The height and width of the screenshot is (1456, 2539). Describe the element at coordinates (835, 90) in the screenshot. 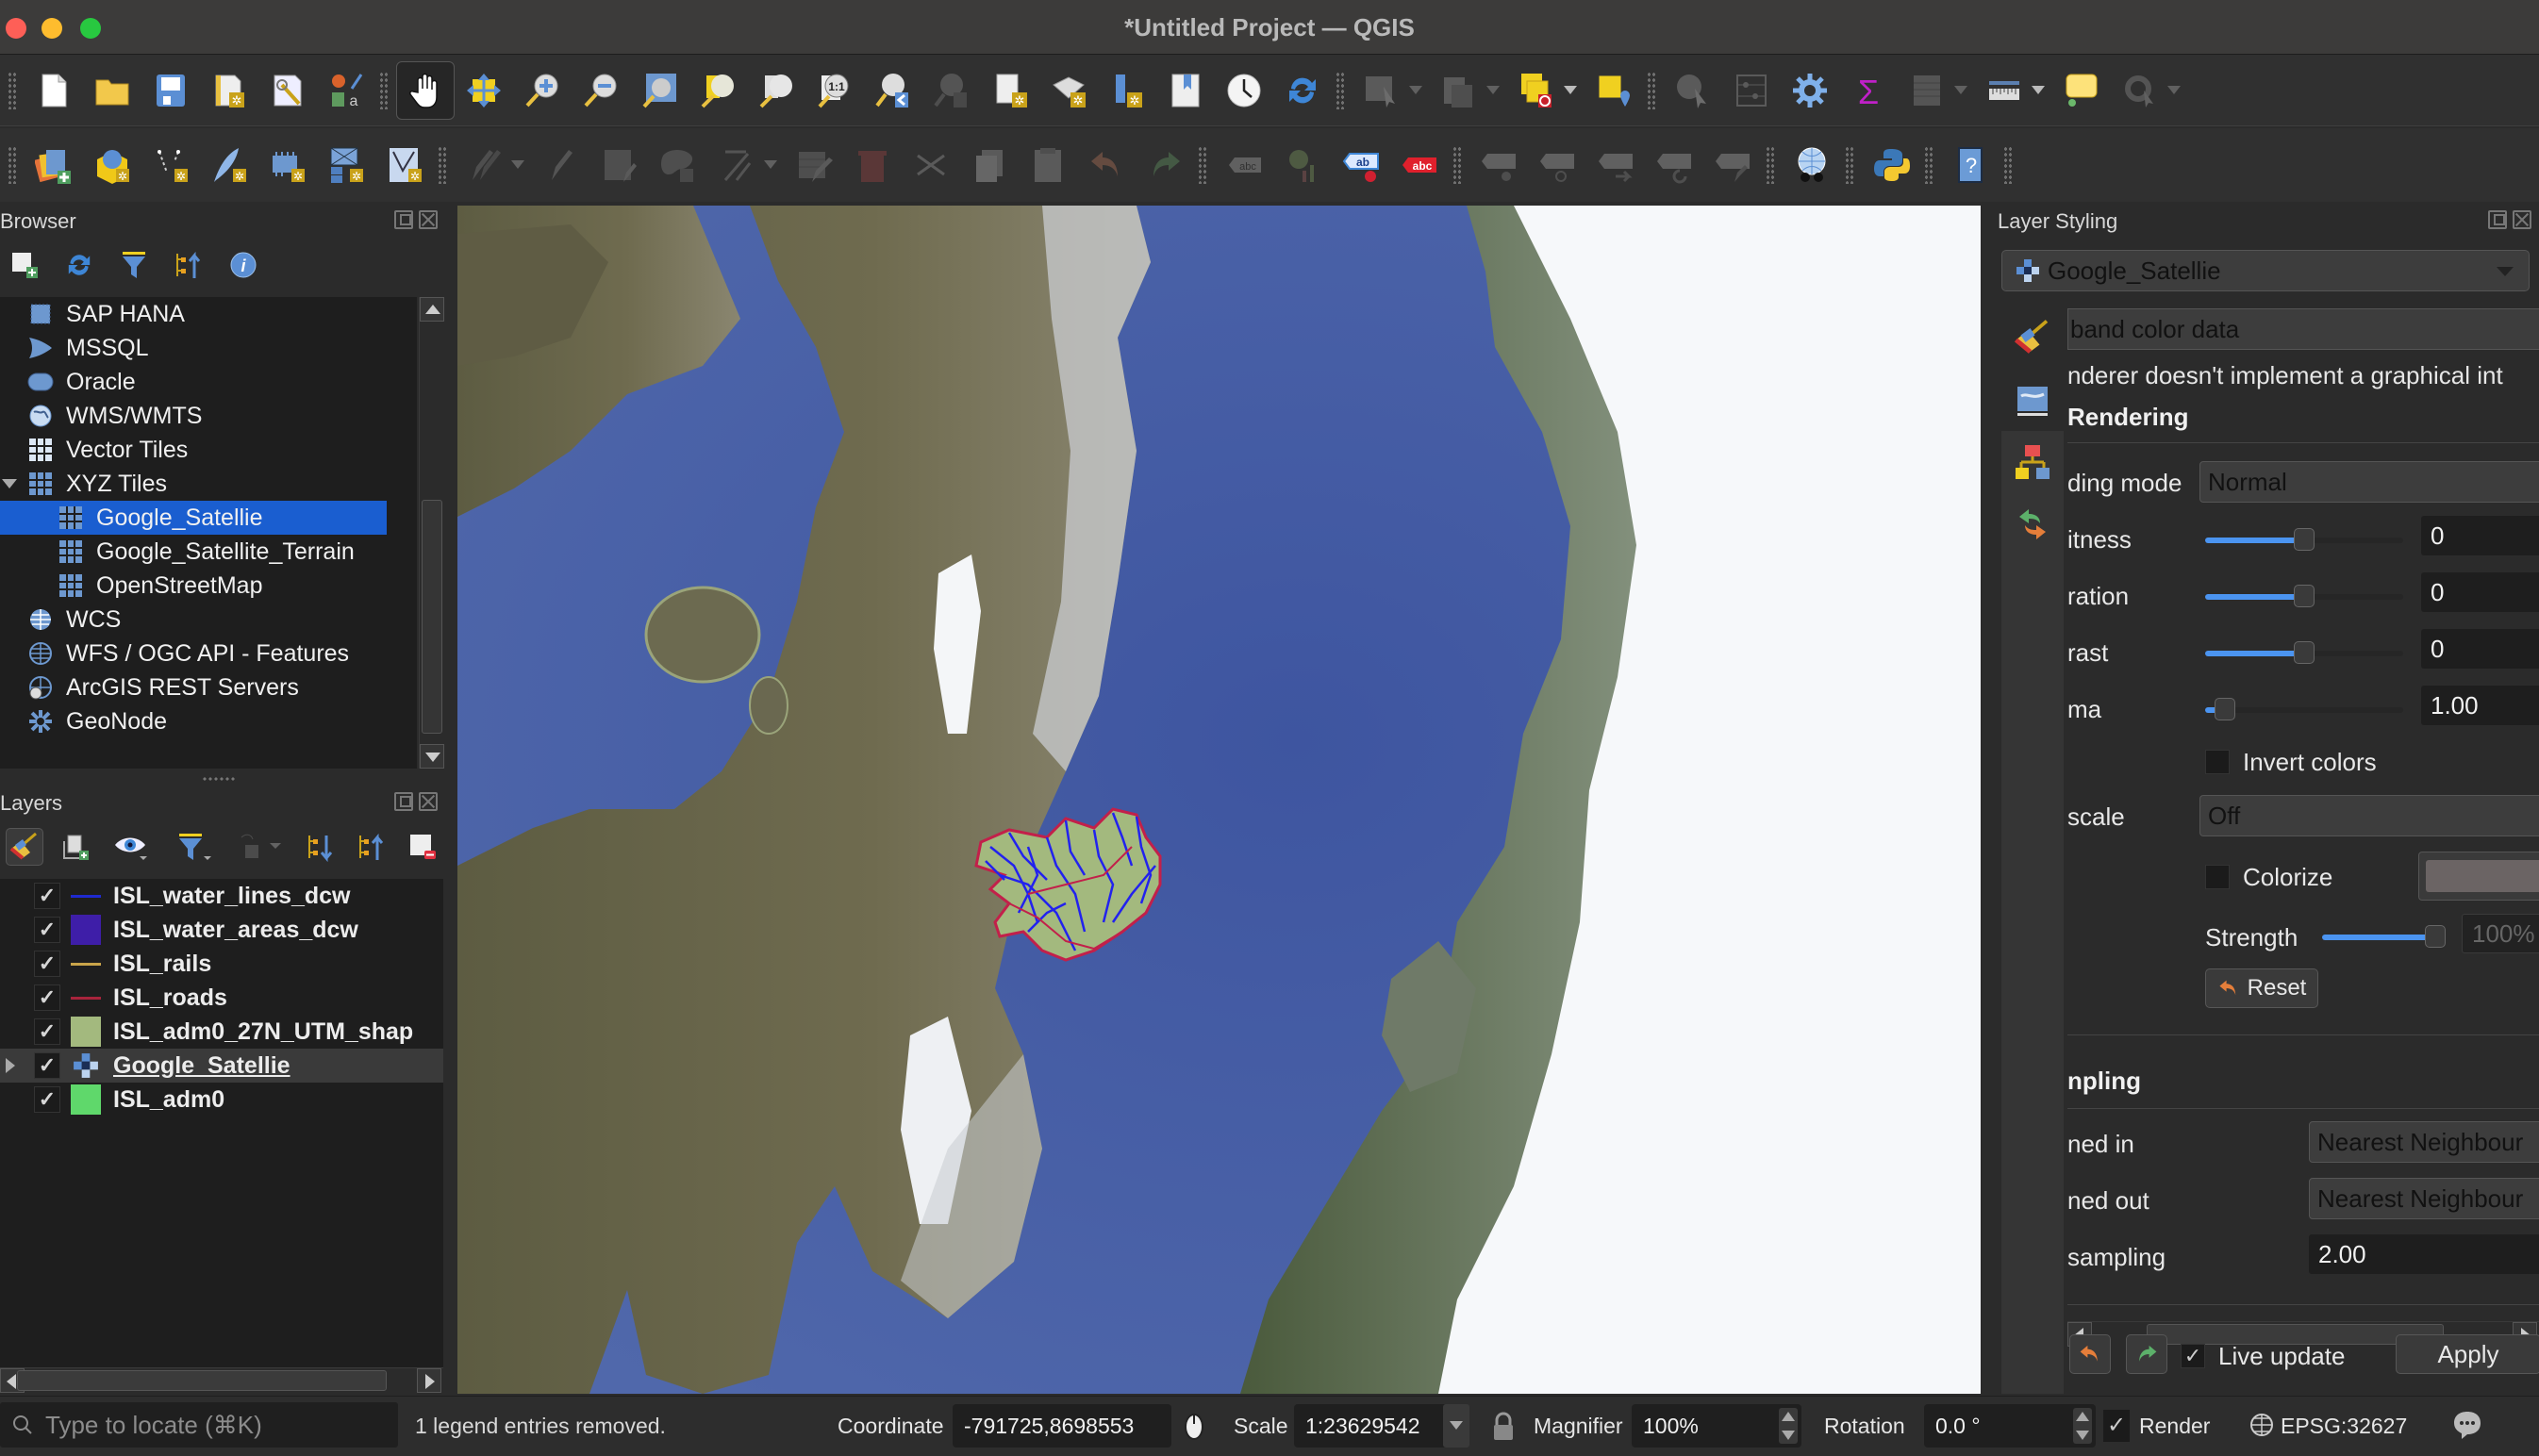

I see `zoom-native-resolution-button: 1:1` at that location.